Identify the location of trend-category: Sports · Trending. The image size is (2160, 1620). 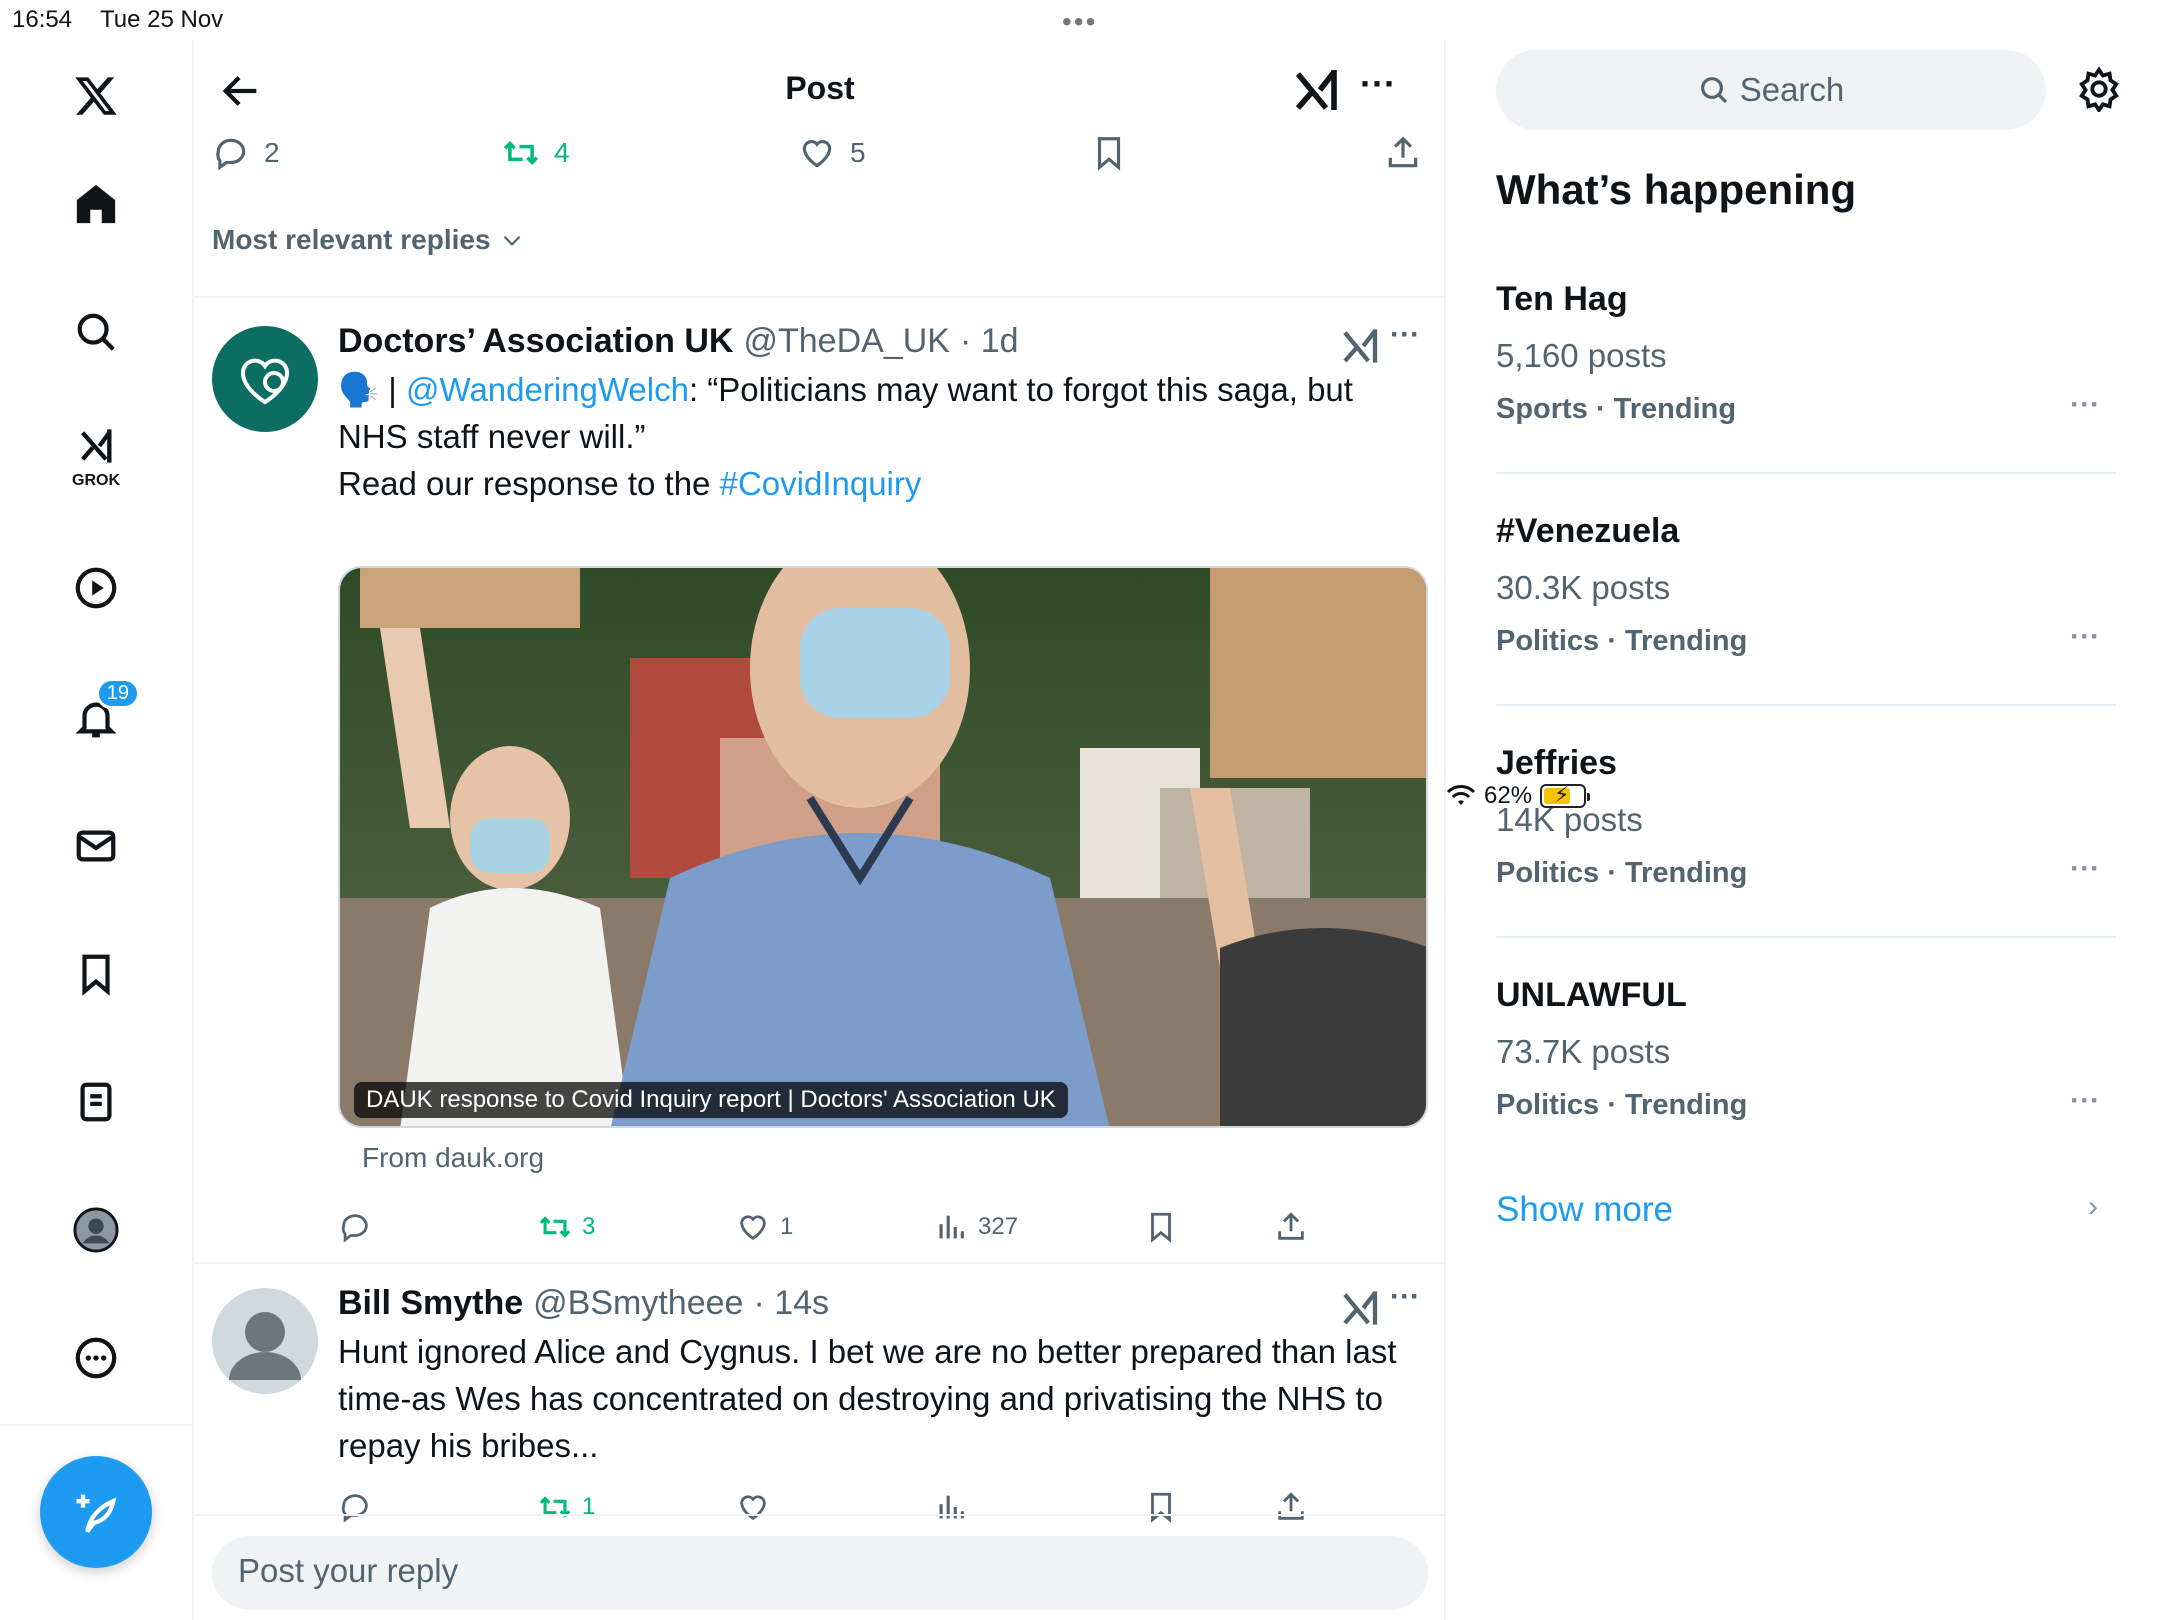
(1616, 409).